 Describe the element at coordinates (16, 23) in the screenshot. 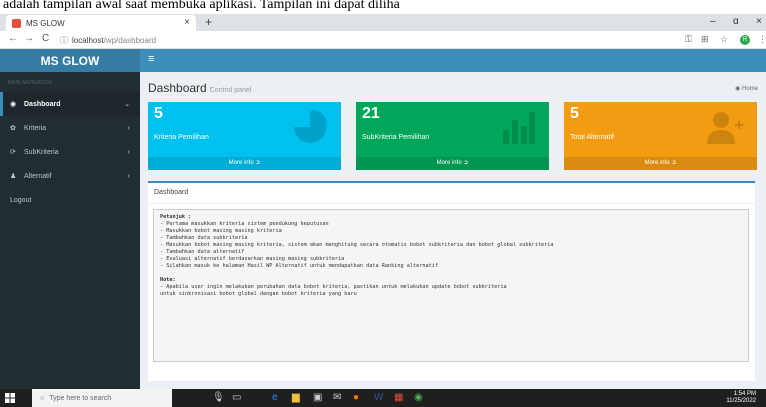

I see `favicon-icon` at that location.